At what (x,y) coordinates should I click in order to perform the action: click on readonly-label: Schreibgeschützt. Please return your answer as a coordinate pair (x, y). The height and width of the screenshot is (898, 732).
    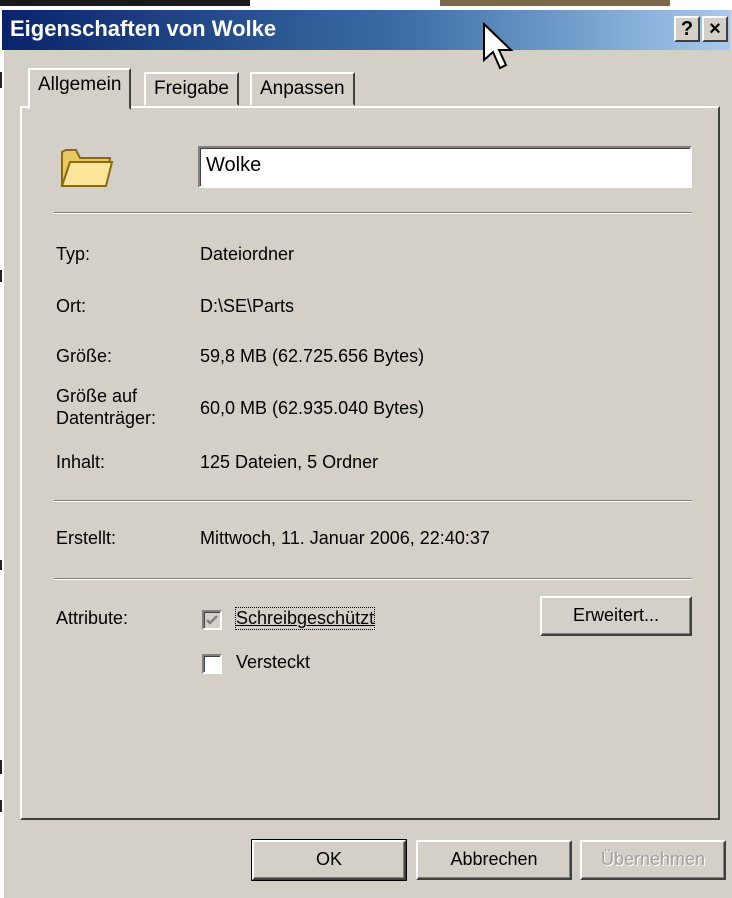
    Looking at the image, I should click on (305, 618).